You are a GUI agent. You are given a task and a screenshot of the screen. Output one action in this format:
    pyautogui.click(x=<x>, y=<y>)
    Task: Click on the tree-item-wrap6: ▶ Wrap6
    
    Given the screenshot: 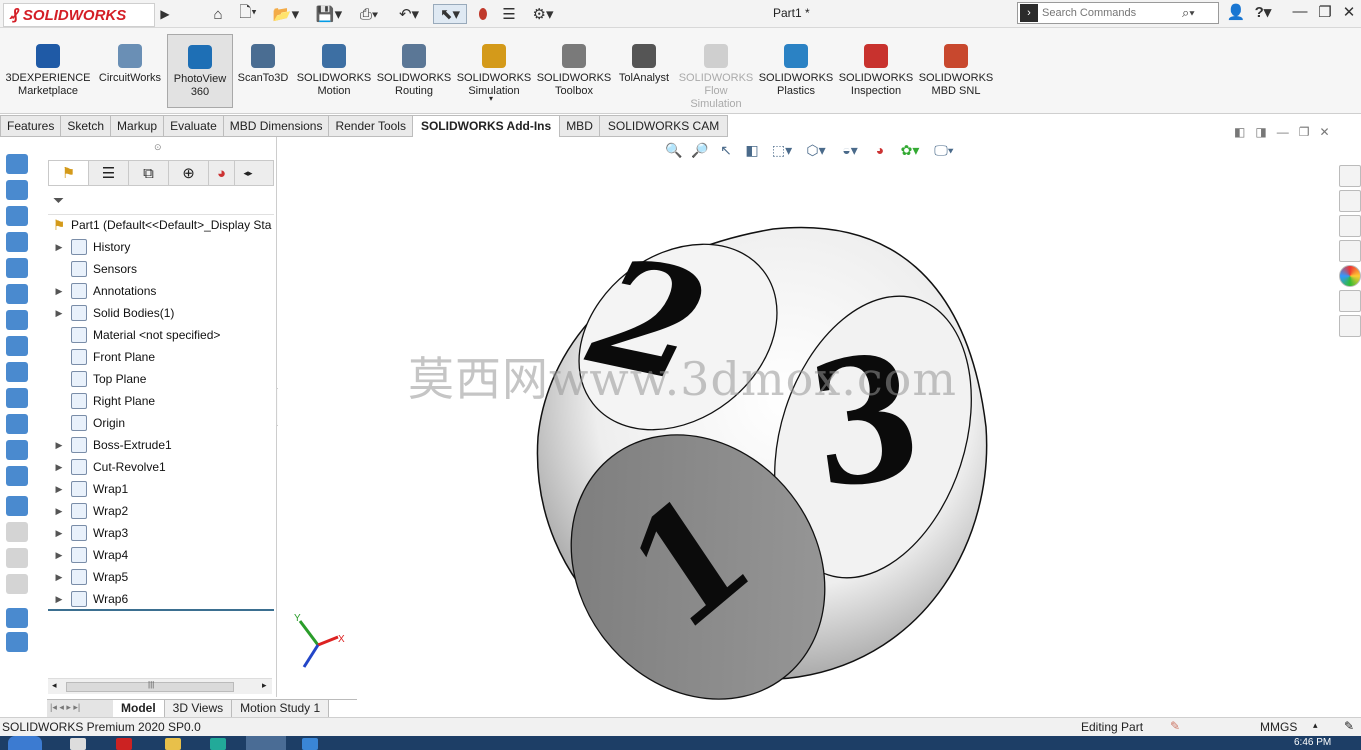 What is the action you would take?
    pyautogui.click(x=161, y=599)
    